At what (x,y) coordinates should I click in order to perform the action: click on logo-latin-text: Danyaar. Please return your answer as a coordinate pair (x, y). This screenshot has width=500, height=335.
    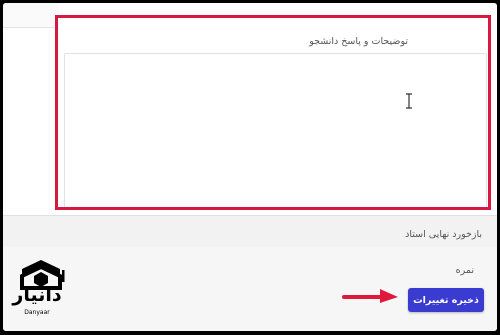
    Looking at the image, I should click on (37, 312).